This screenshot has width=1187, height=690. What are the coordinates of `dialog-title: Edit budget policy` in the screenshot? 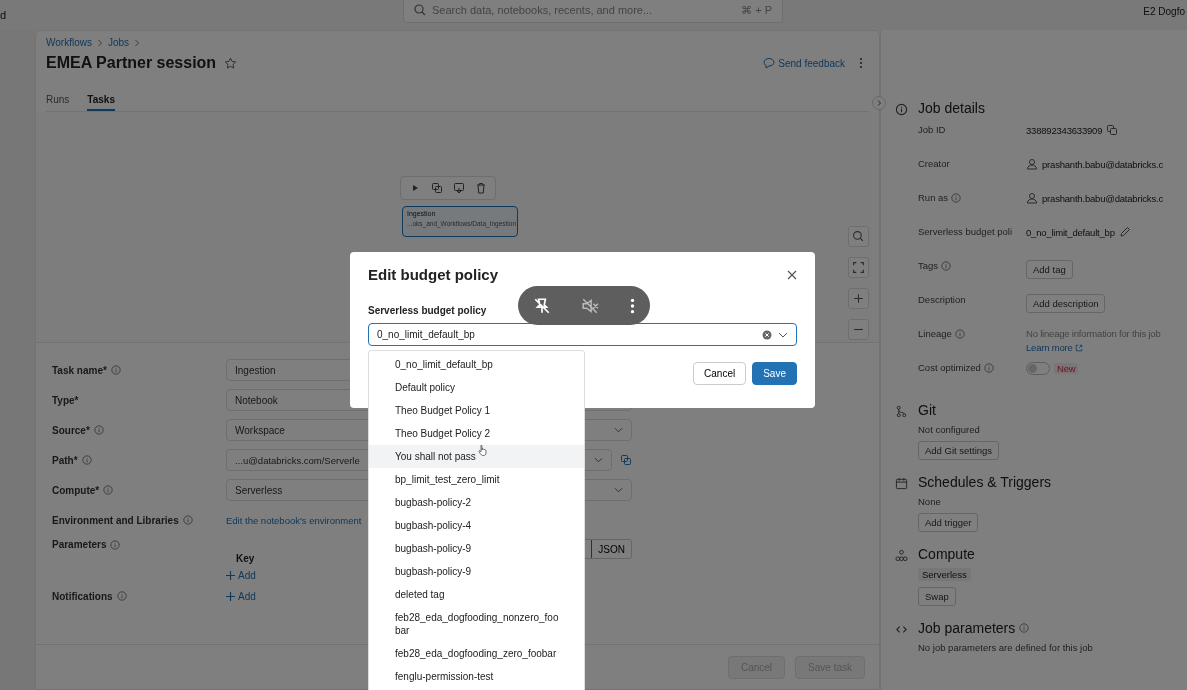 It's located at (433, 274).